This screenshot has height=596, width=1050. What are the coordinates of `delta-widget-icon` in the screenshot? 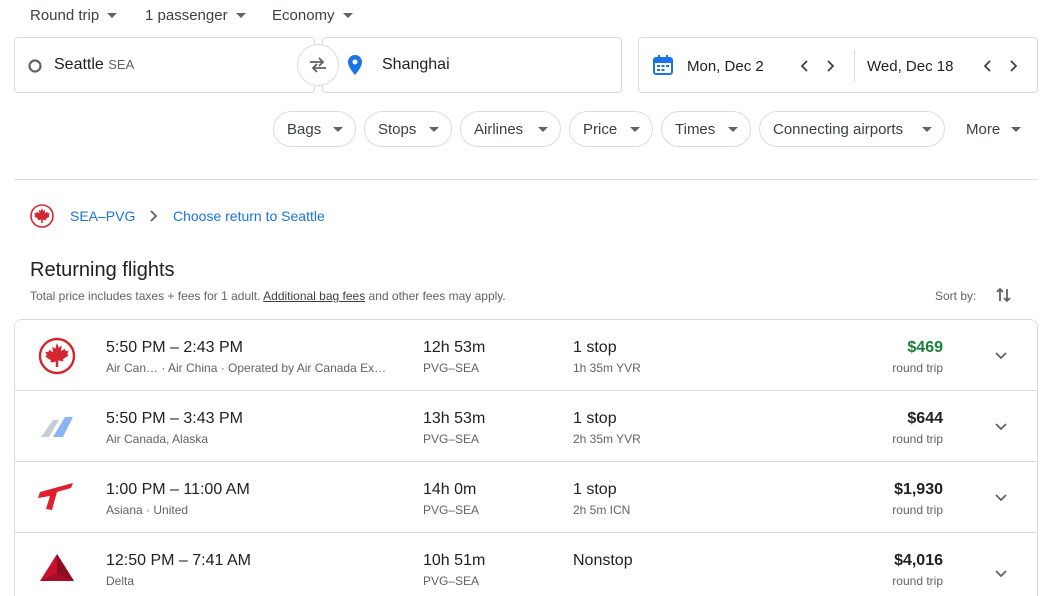 It's located at (57, 567).